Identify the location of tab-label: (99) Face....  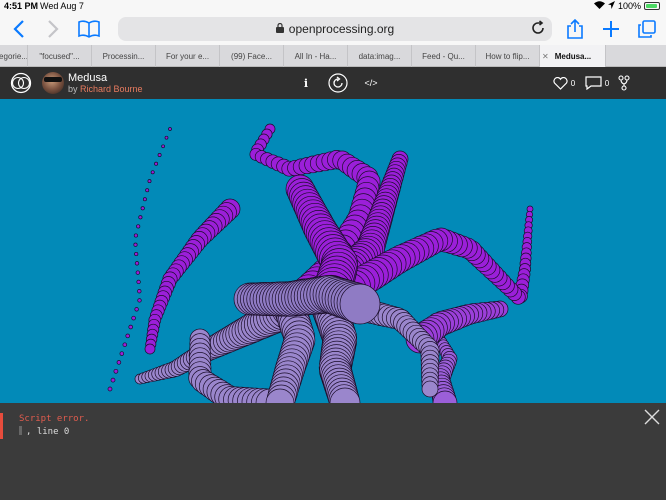
(251, 56).